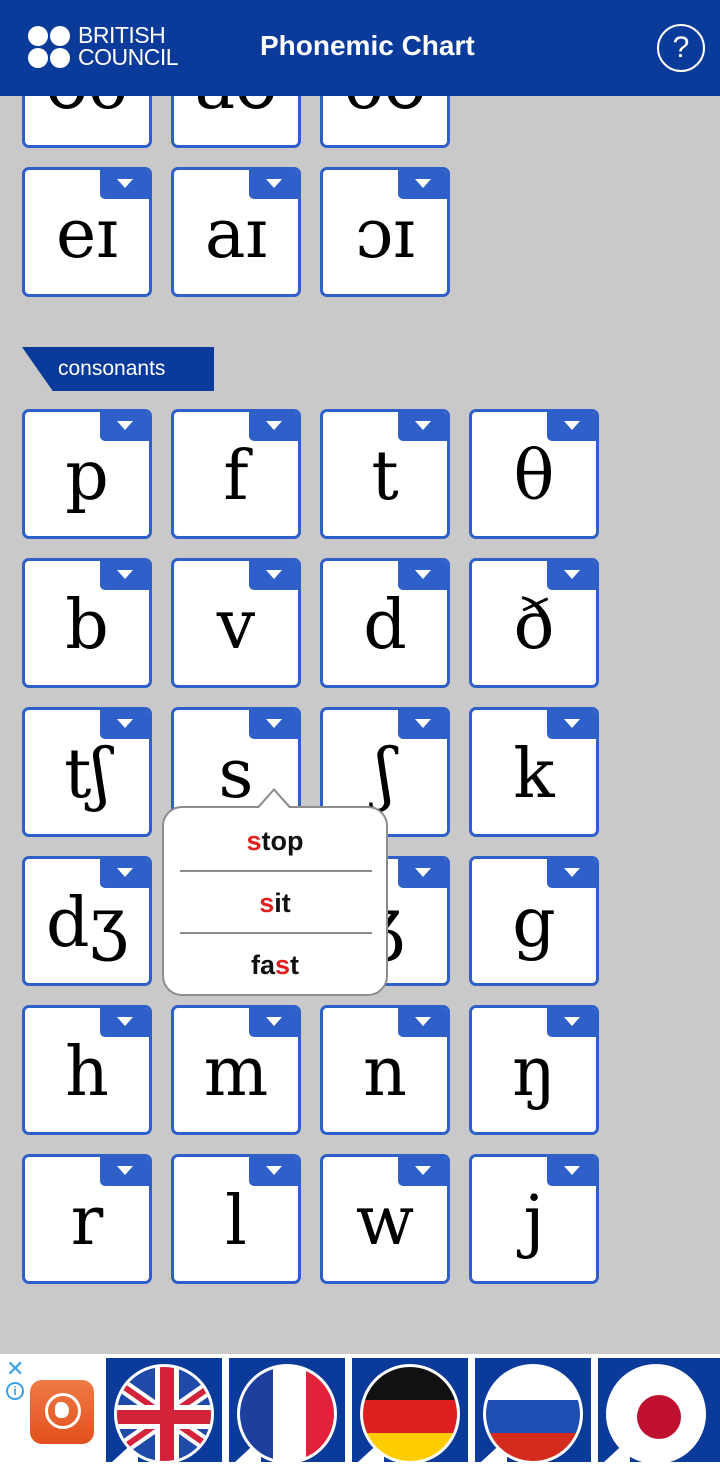  I want to click on phoneme-symbol: eɪ, so click(87, 234).